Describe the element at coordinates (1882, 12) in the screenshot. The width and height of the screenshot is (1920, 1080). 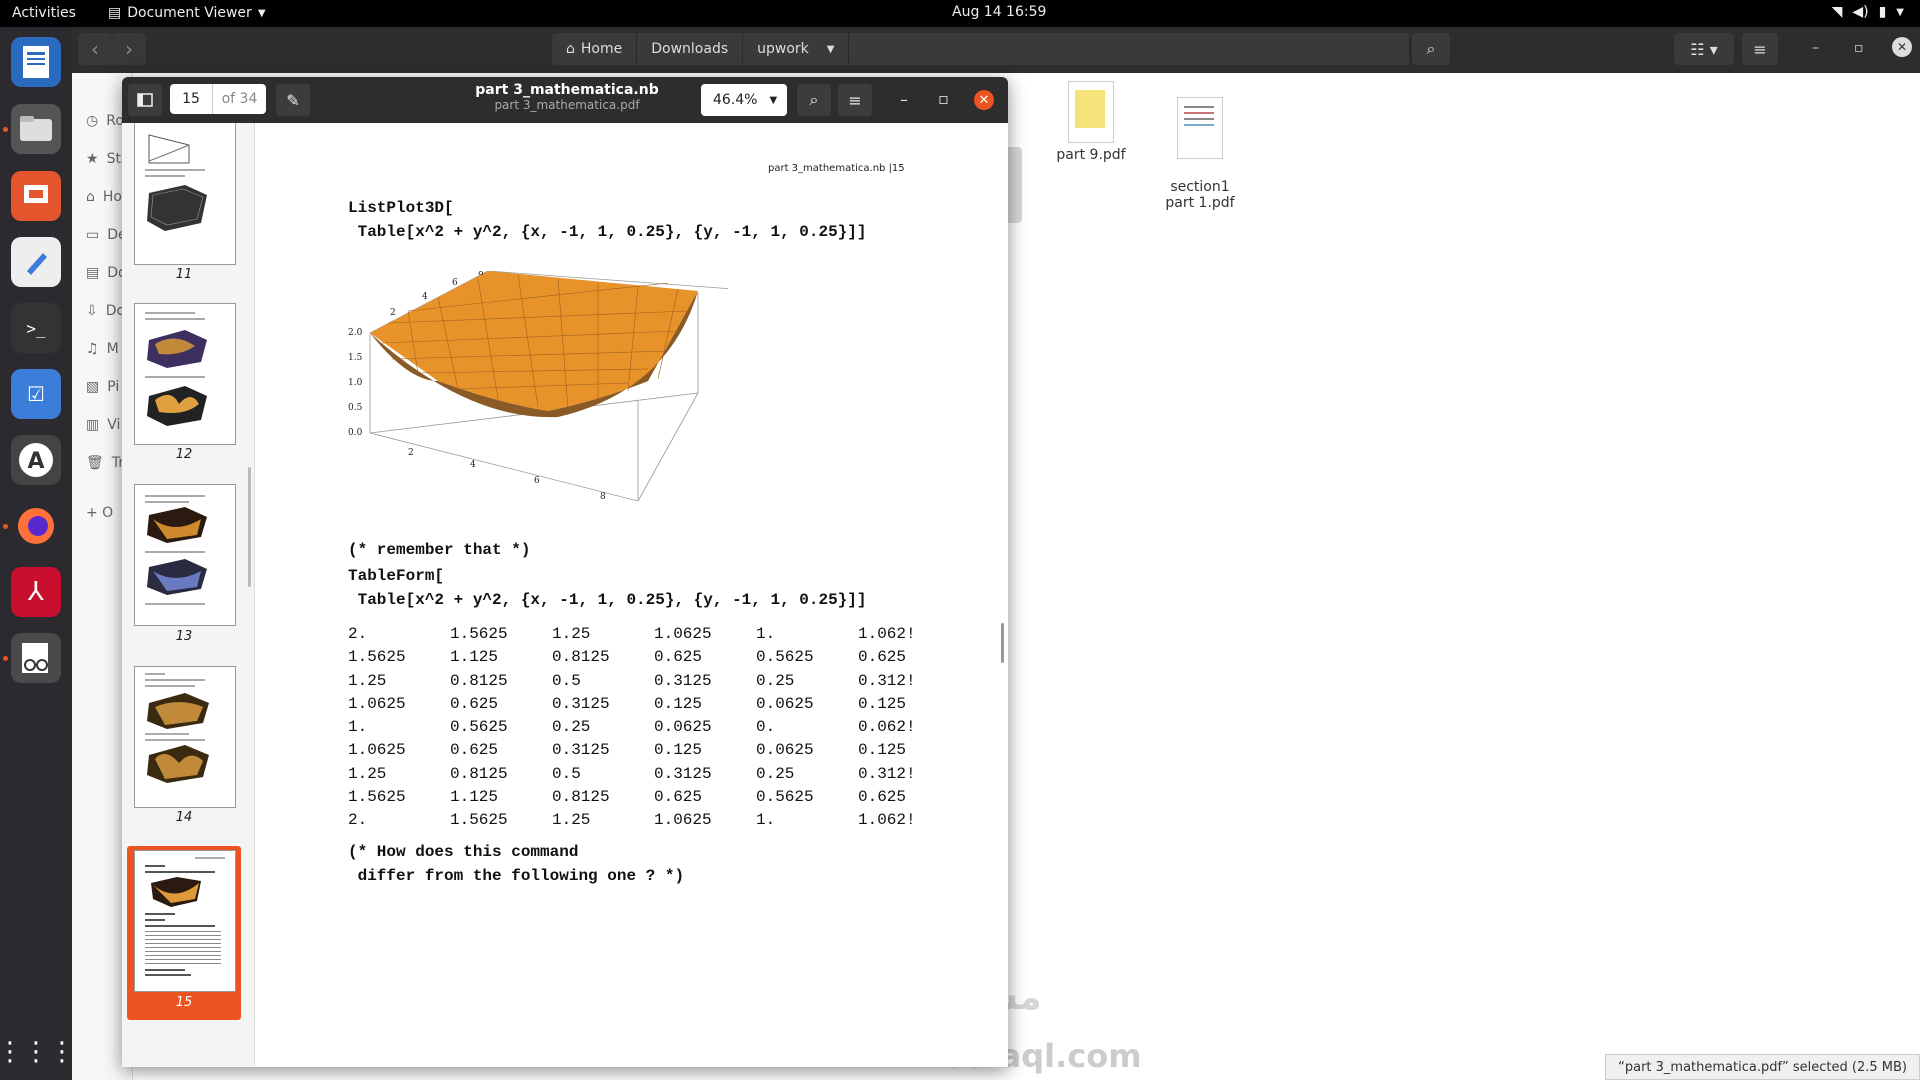
I see `battery-icon: ▮` at that location.